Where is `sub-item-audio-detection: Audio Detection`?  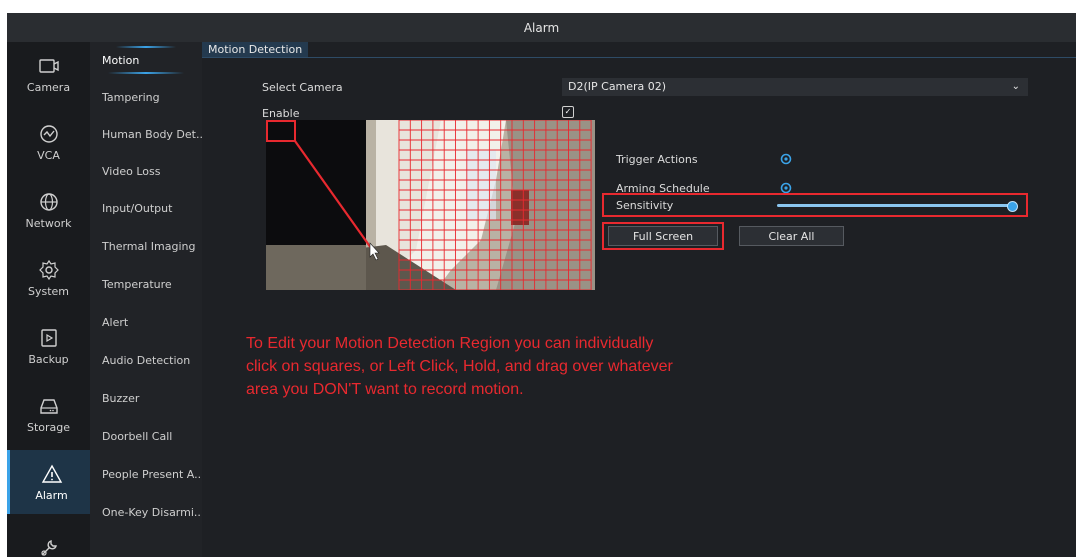 sub-item-audio-detection: Audio Detection is located at coordinates (146, 360).